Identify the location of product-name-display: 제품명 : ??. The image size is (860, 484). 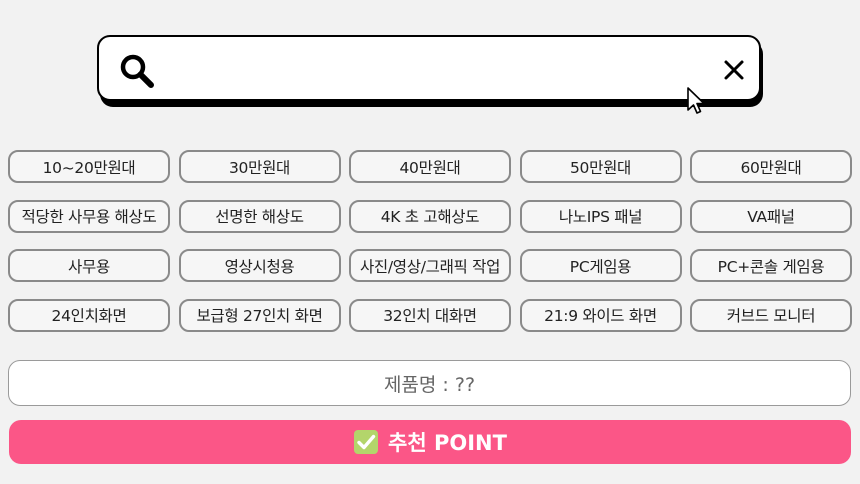
(429, 383).